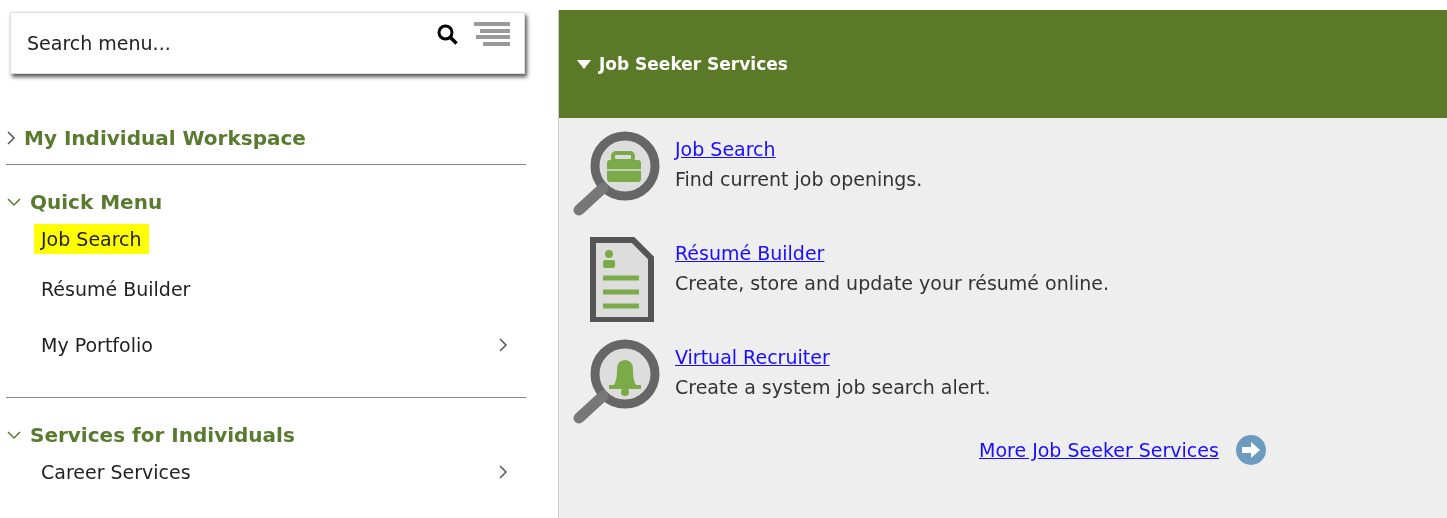  Describe the element at coordinates (725, 149) in the screenshot. I see `service-link: Job Search` at that location.